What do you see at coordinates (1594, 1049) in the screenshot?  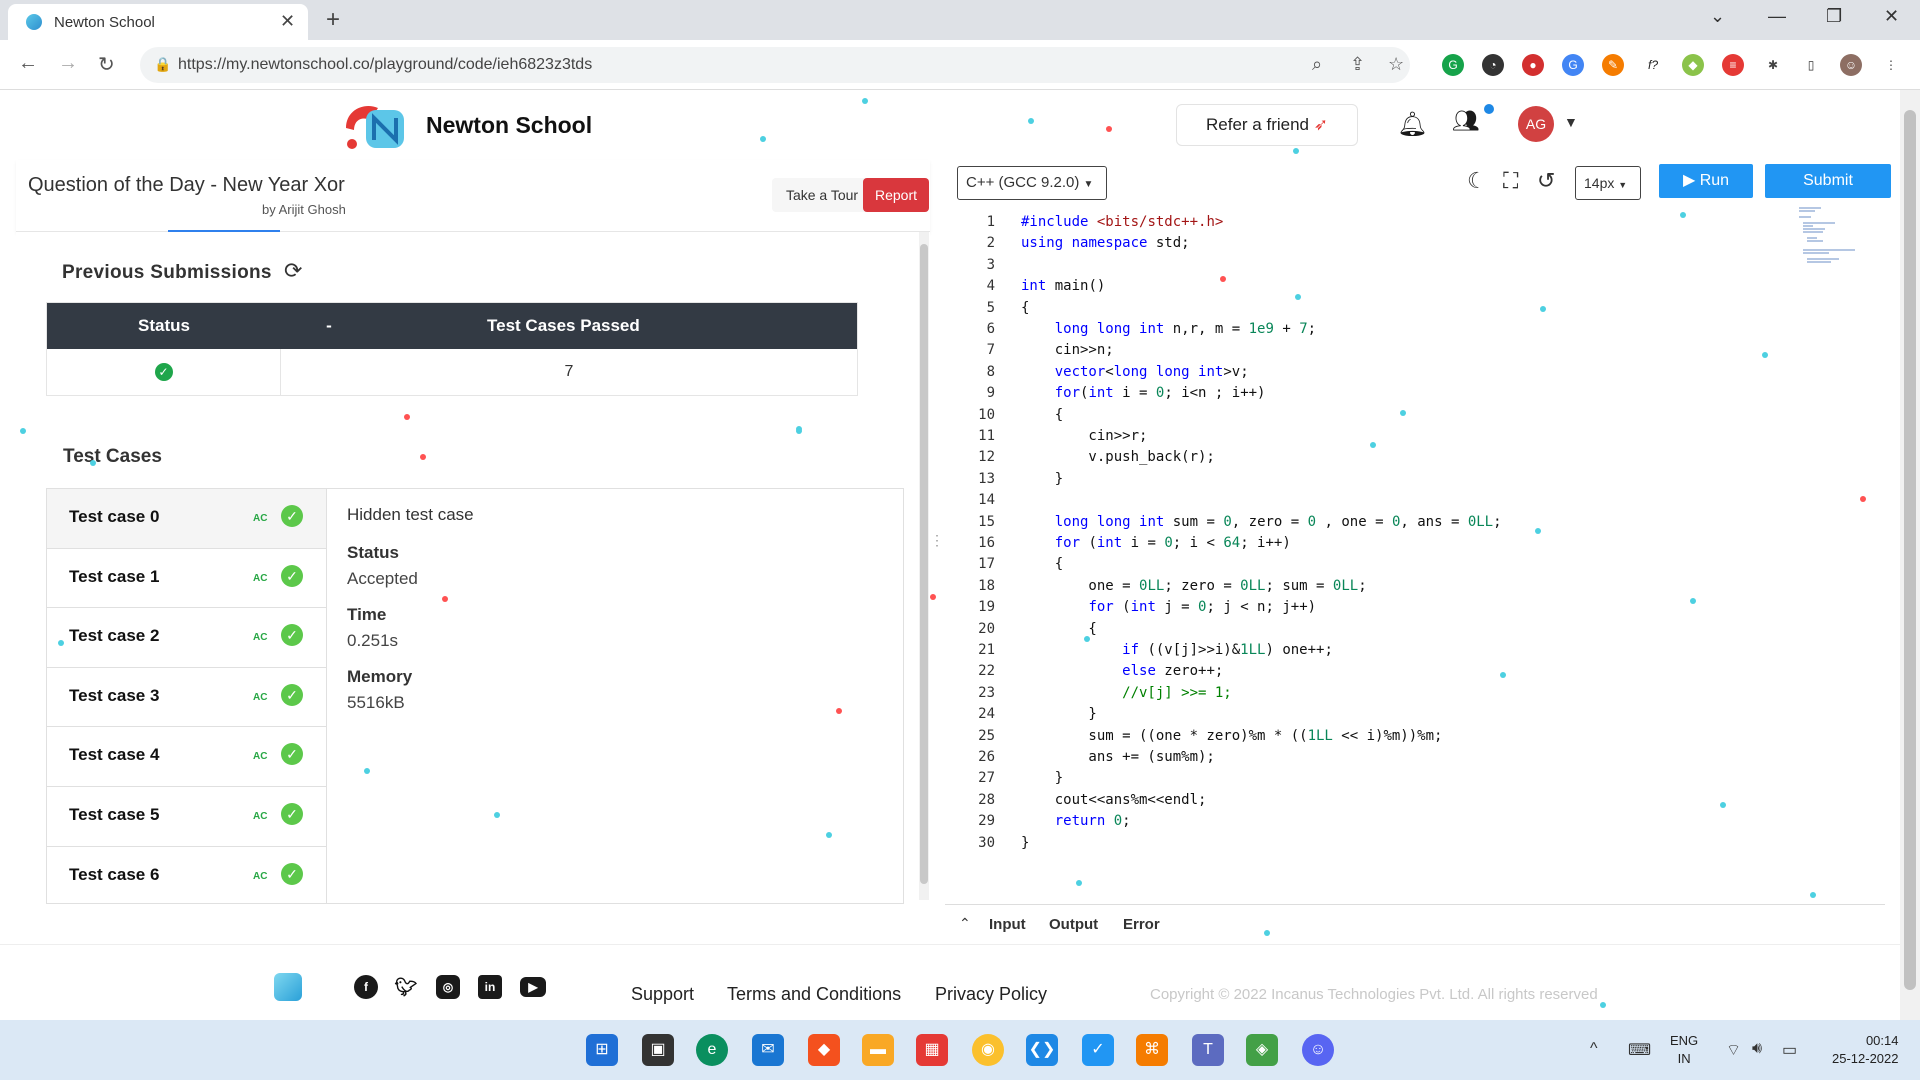 I see `chevron-up-icon: ^` at bounding box center [1594, 1049].